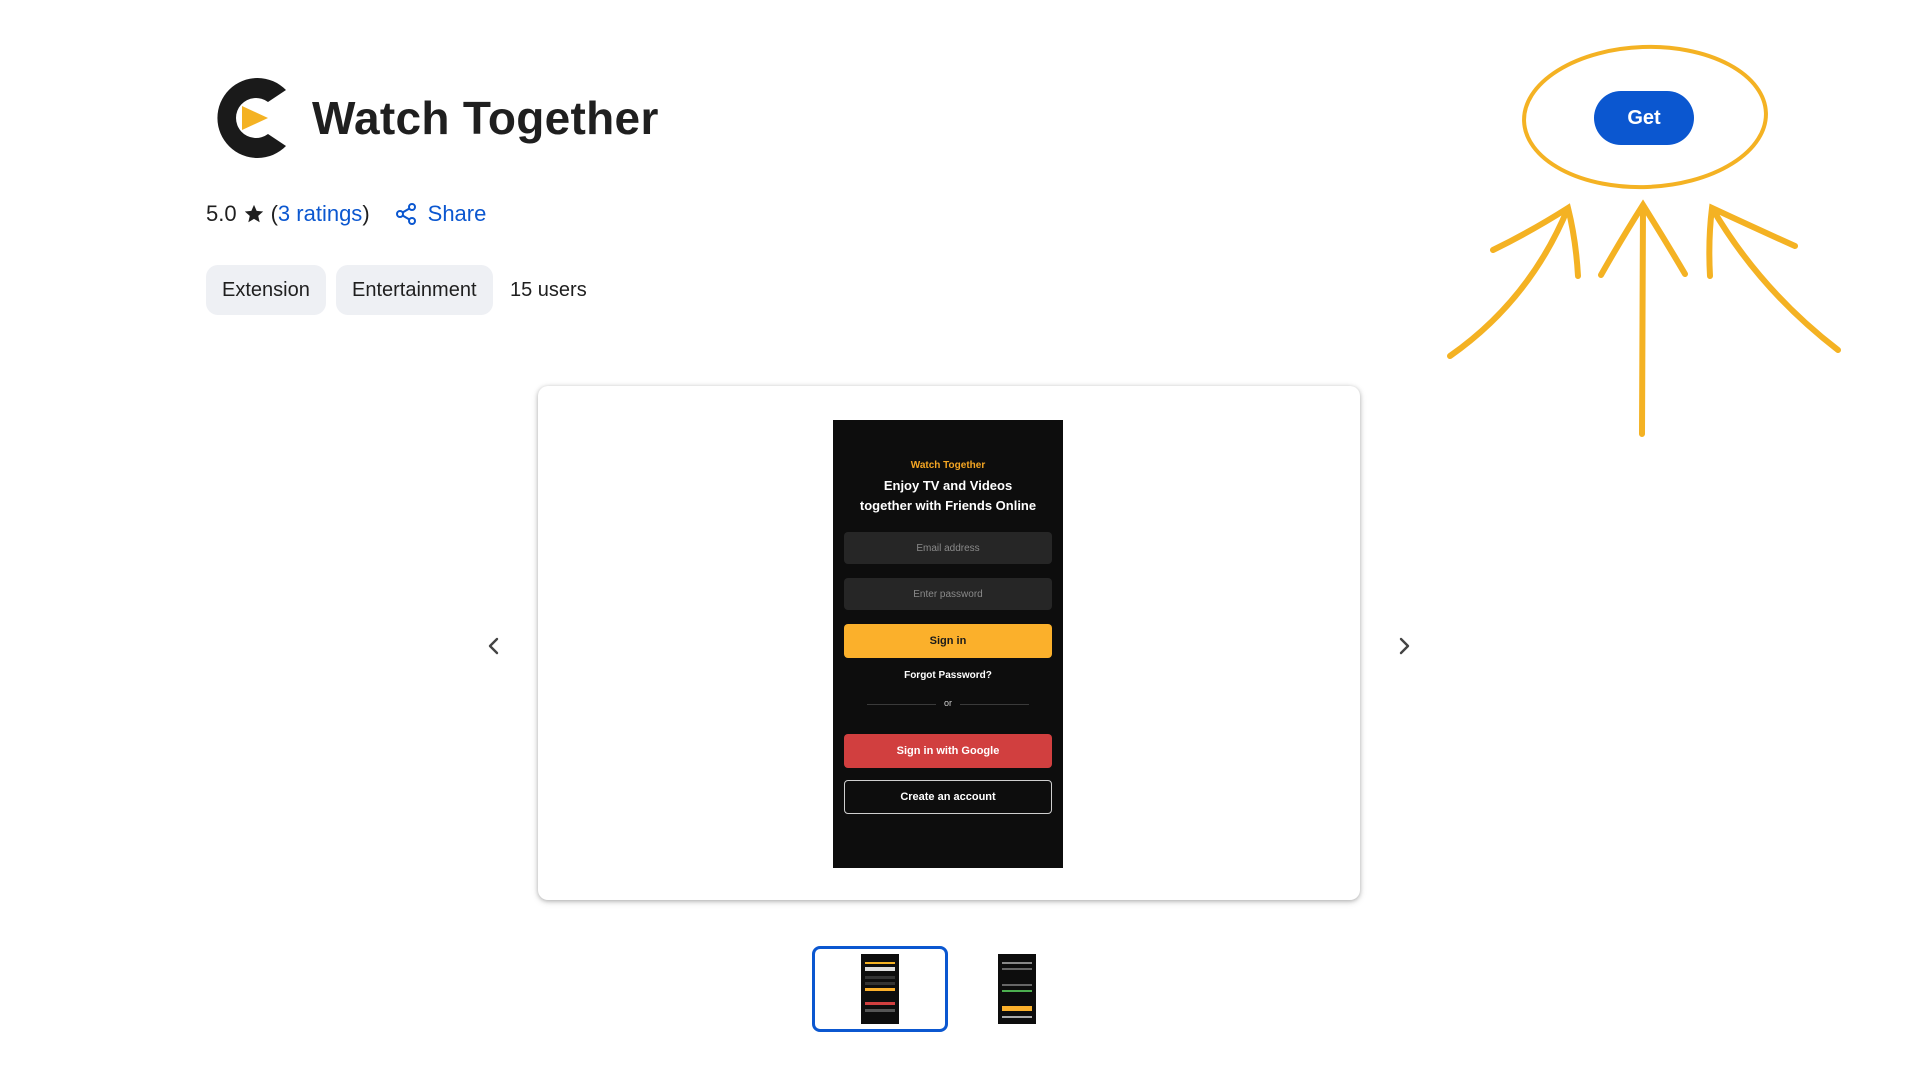 This screenshot has width=1920, height=1080. I want to click on ratings-link: 3 ratings, so click(320, 214).